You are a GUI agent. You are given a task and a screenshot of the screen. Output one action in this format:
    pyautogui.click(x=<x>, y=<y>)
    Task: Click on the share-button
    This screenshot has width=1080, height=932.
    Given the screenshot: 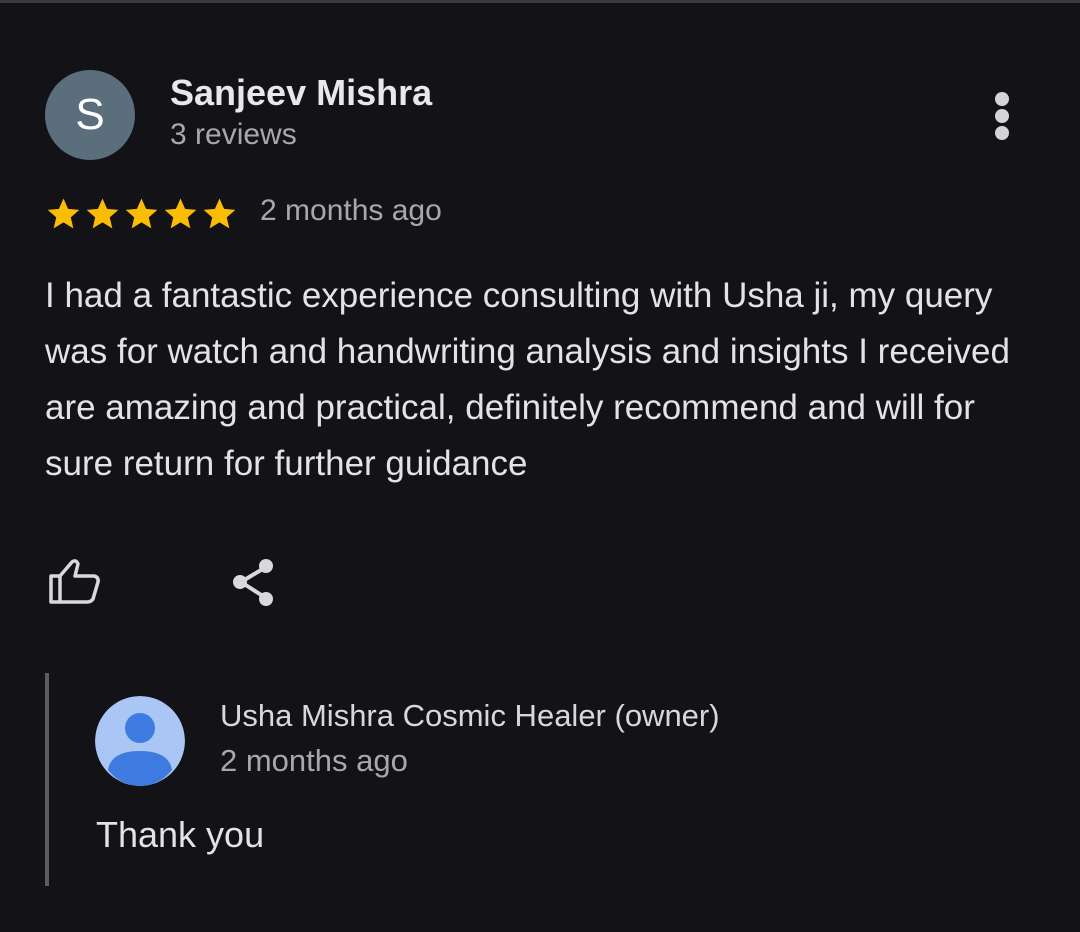 What is the action you would take?
    pyautogui.click(x=253, y=583)
    